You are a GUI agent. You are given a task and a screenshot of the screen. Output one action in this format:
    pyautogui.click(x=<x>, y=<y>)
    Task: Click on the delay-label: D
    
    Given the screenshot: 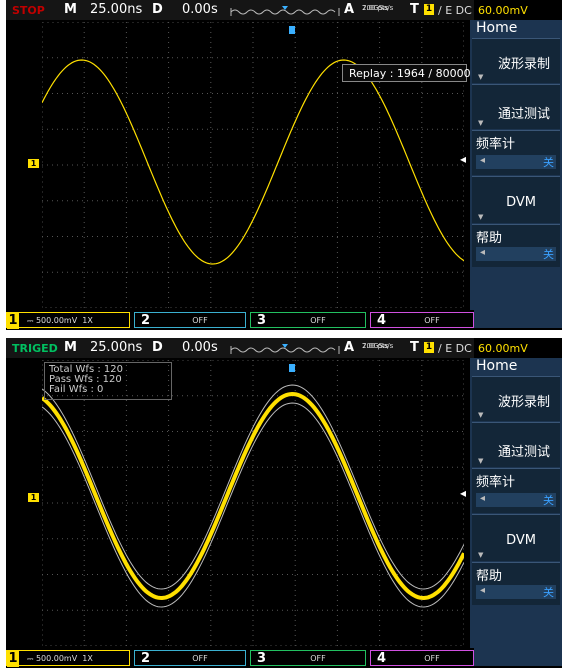 What is the action you would take?
    pyautogui.click(x=157, y=347)
    